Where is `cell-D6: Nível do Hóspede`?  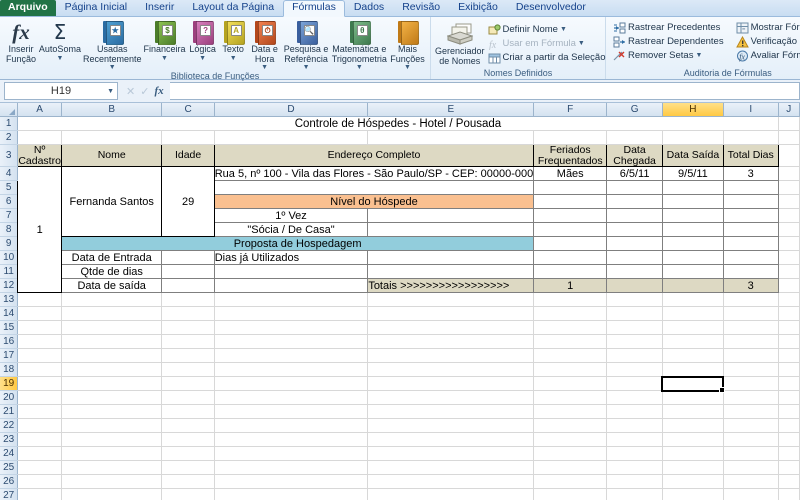 cell-D6: Nível do Hóspede is located at coordinates (374, 201).